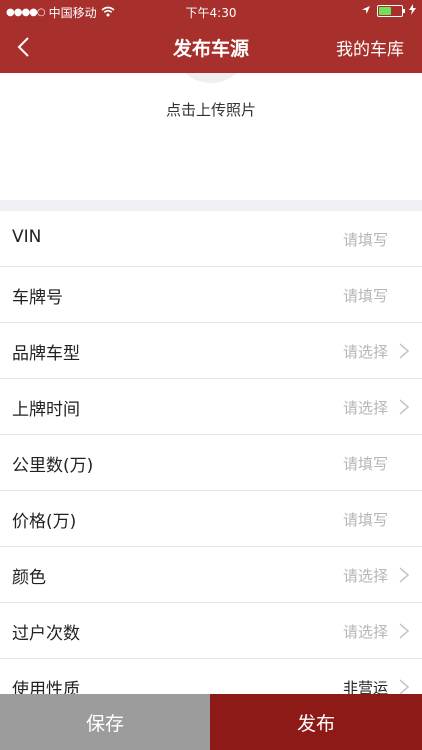 The image size is (422, 750). Describe the element at coordinates (370, 47) in the screenshot. I see `my-garage-button: 我的车库` at that location.